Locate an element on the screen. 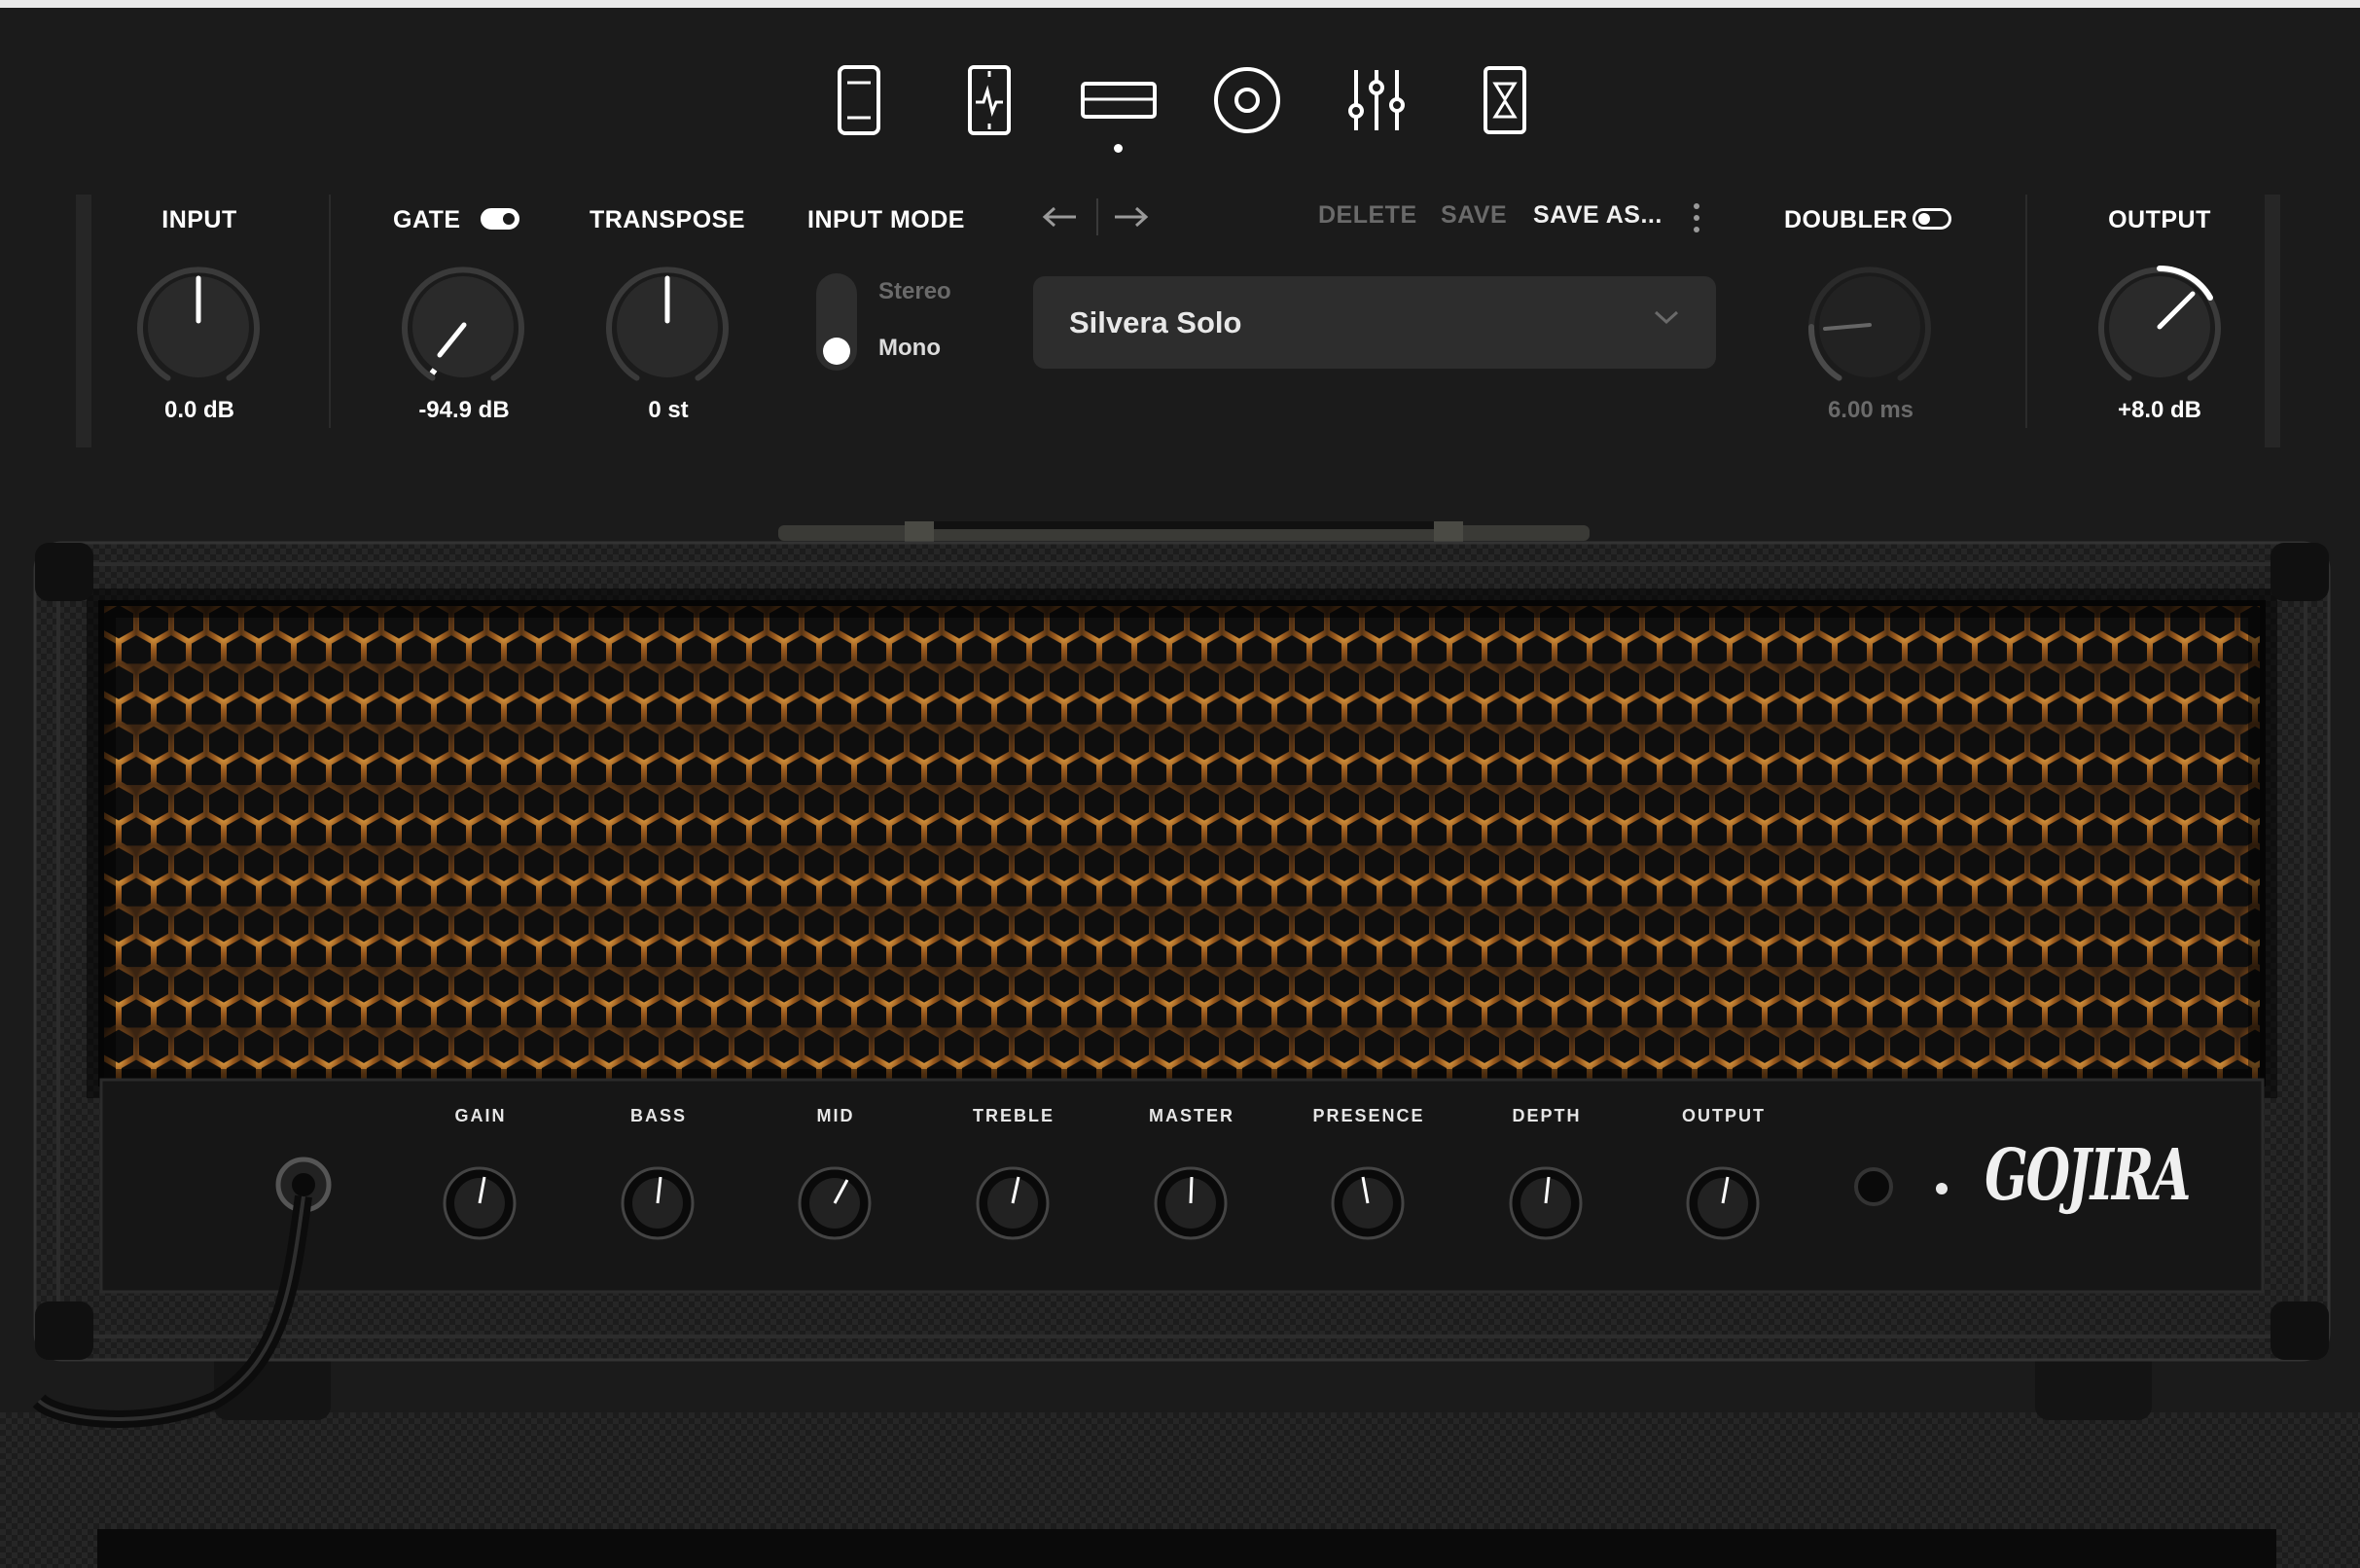 The height and width of the screenshot is (1568, 2360). amp-treble-knob is located at coordinates (1013, 1204).